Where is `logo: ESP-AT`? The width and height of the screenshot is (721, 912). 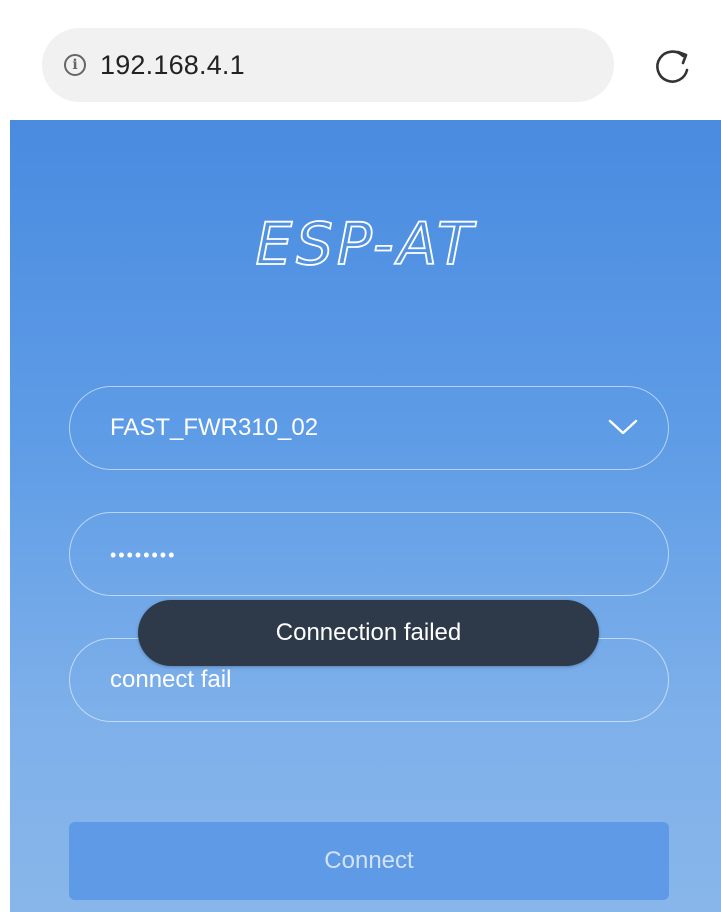 logo: ESP-AT is located at coordinates (365, 244).